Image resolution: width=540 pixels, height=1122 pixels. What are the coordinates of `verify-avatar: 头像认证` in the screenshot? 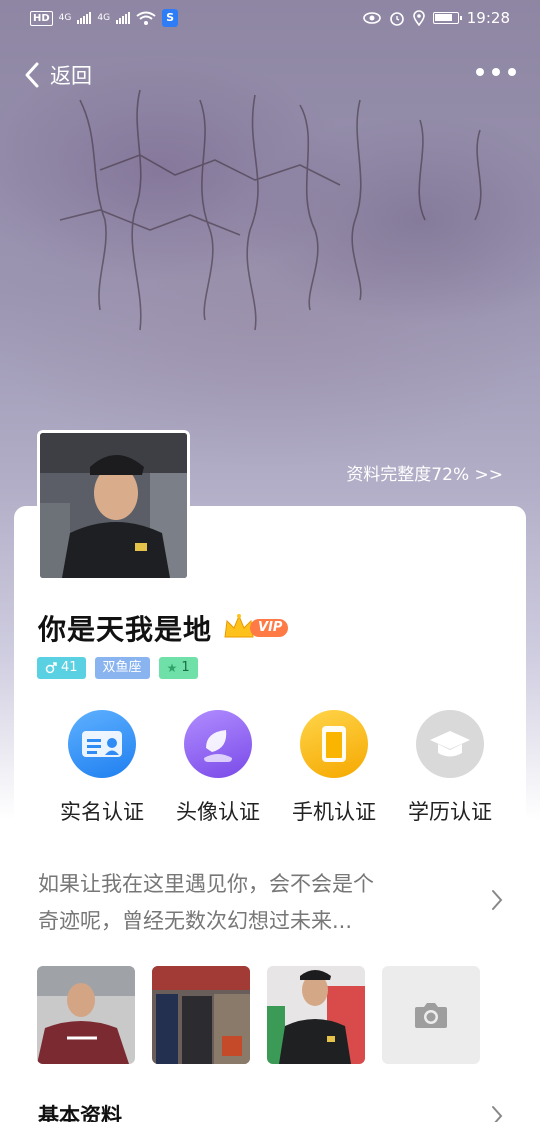 It's located at (218, 768).